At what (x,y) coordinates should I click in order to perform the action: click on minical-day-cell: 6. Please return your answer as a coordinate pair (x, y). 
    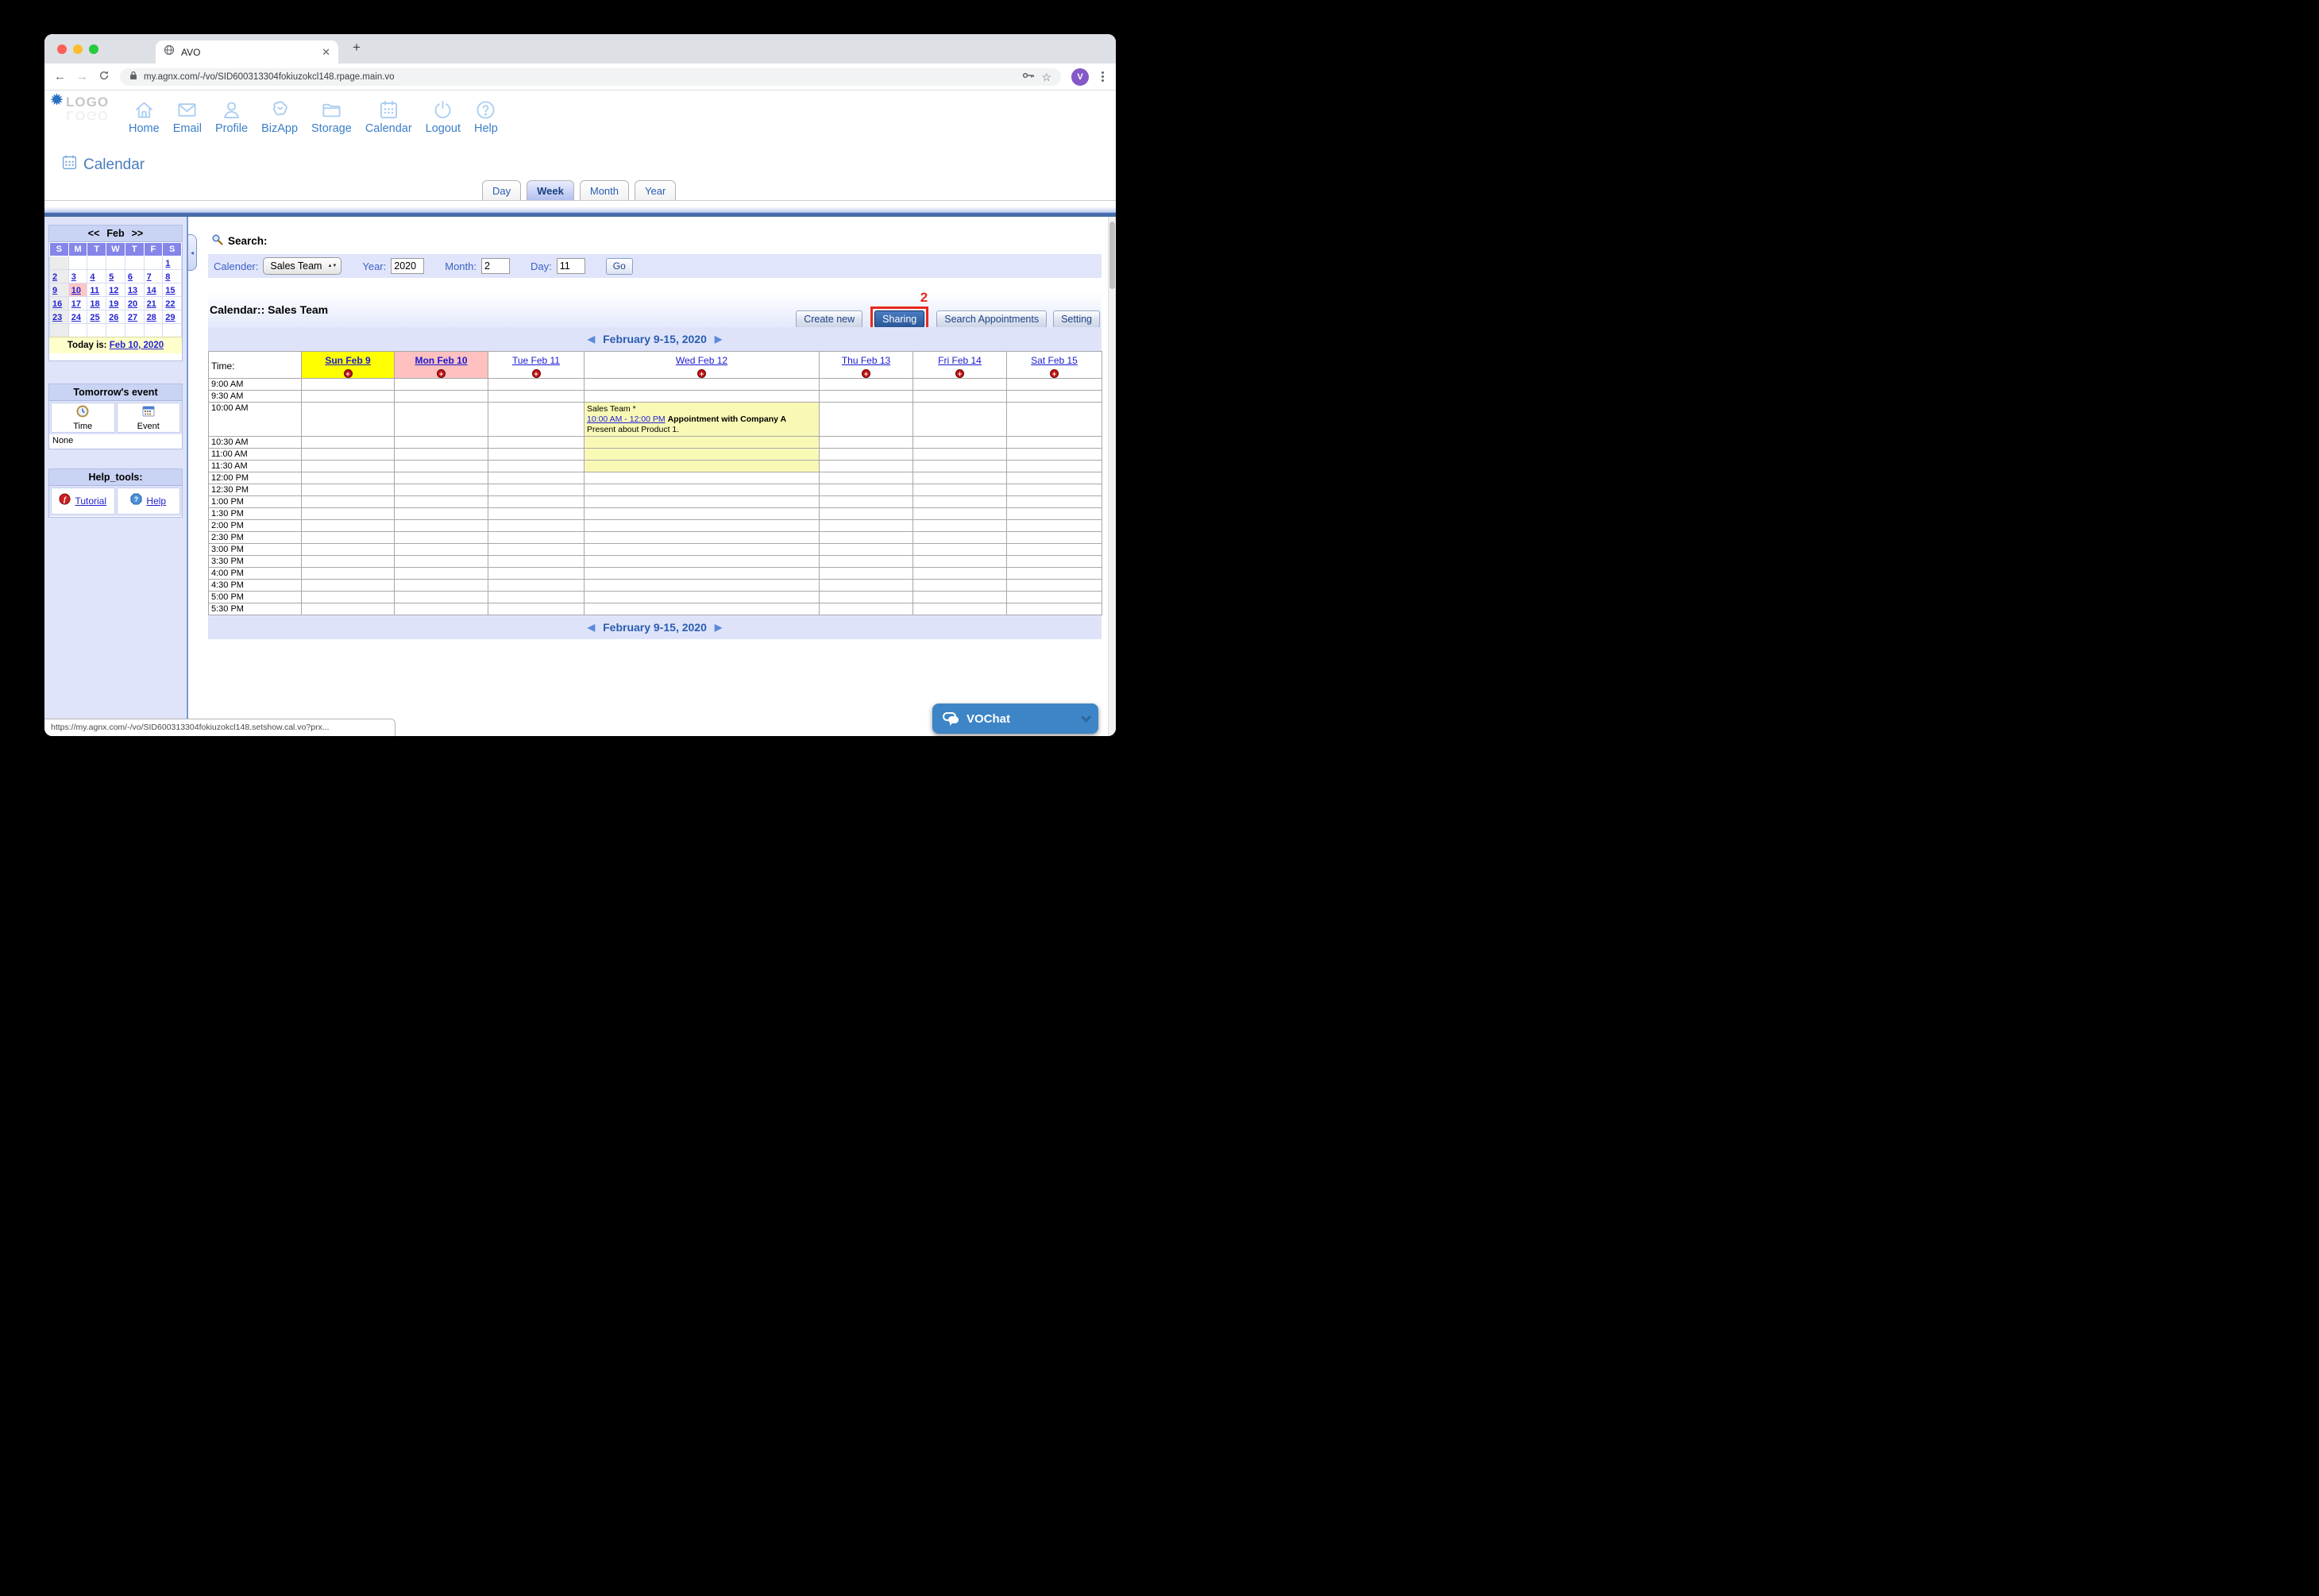
    Looking at the image, I should click on (134, 276).